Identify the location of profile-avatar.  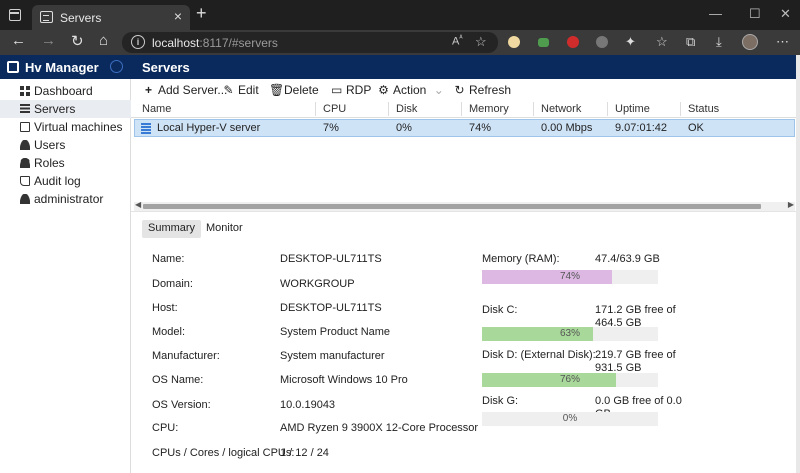
(750, 42).